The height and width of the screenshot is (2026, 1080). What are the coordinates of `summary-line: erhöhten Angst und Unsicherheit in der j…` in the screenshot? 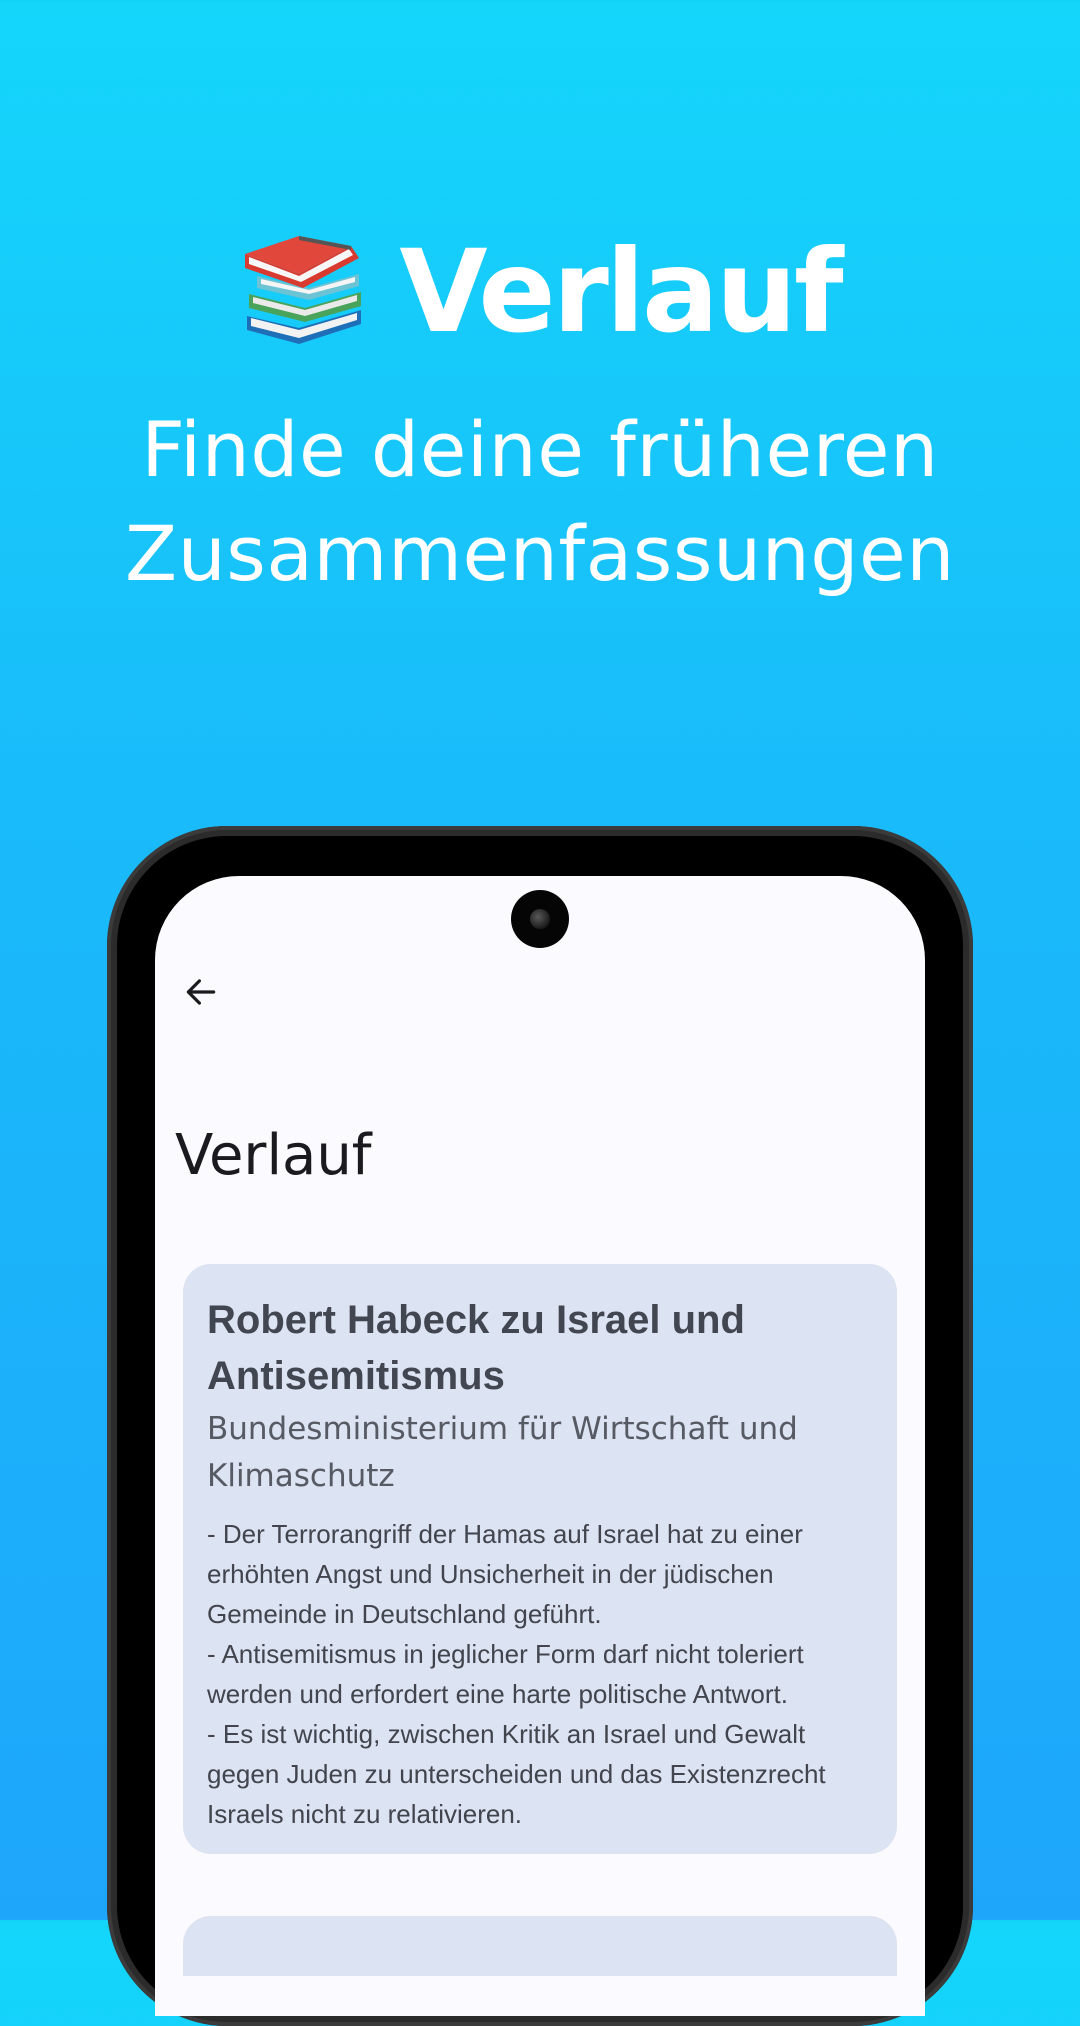 It's located at (490, 1574).